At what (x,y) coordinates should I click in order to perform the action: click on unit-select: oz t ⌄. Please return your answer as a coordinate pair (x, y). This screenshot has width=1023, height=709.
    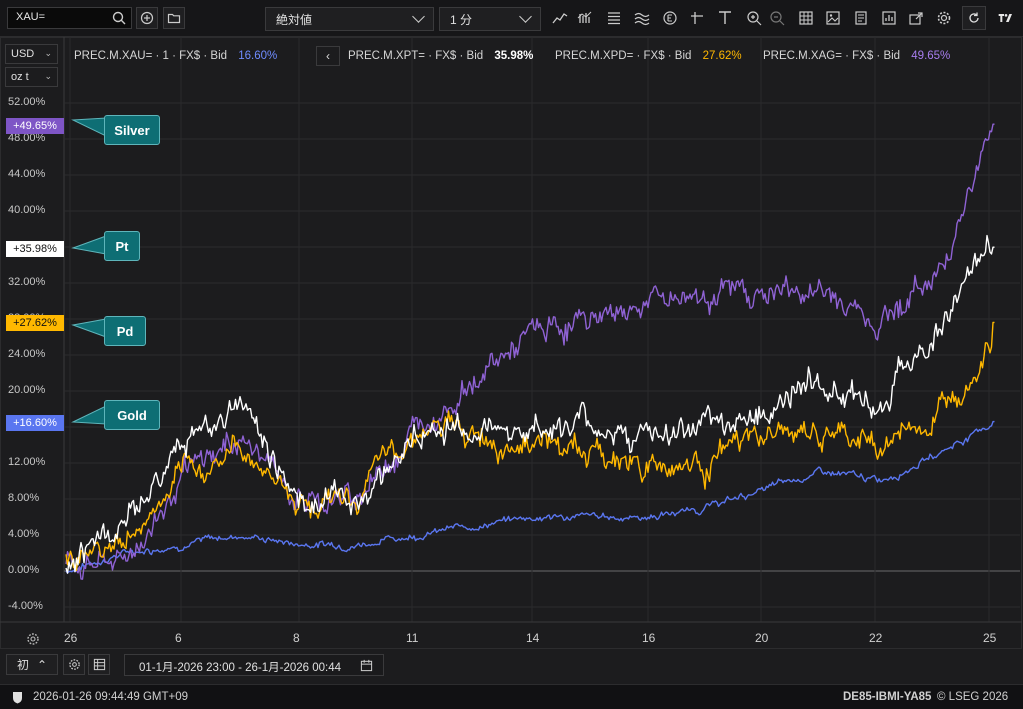
    Looking at the image, I should click on (31, 77).